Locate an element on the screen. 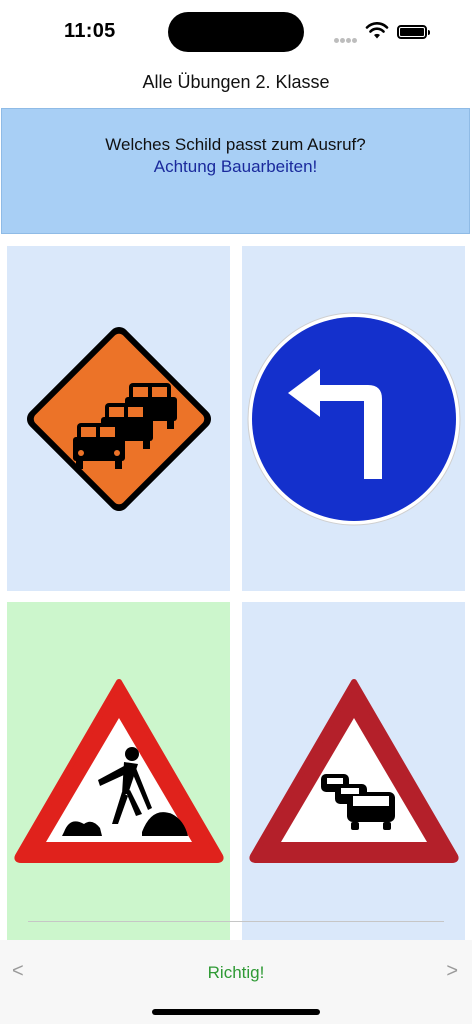  navigation-bar: ‹ Alle Übungen 2. Klasse is located at coordinates (236, 84).